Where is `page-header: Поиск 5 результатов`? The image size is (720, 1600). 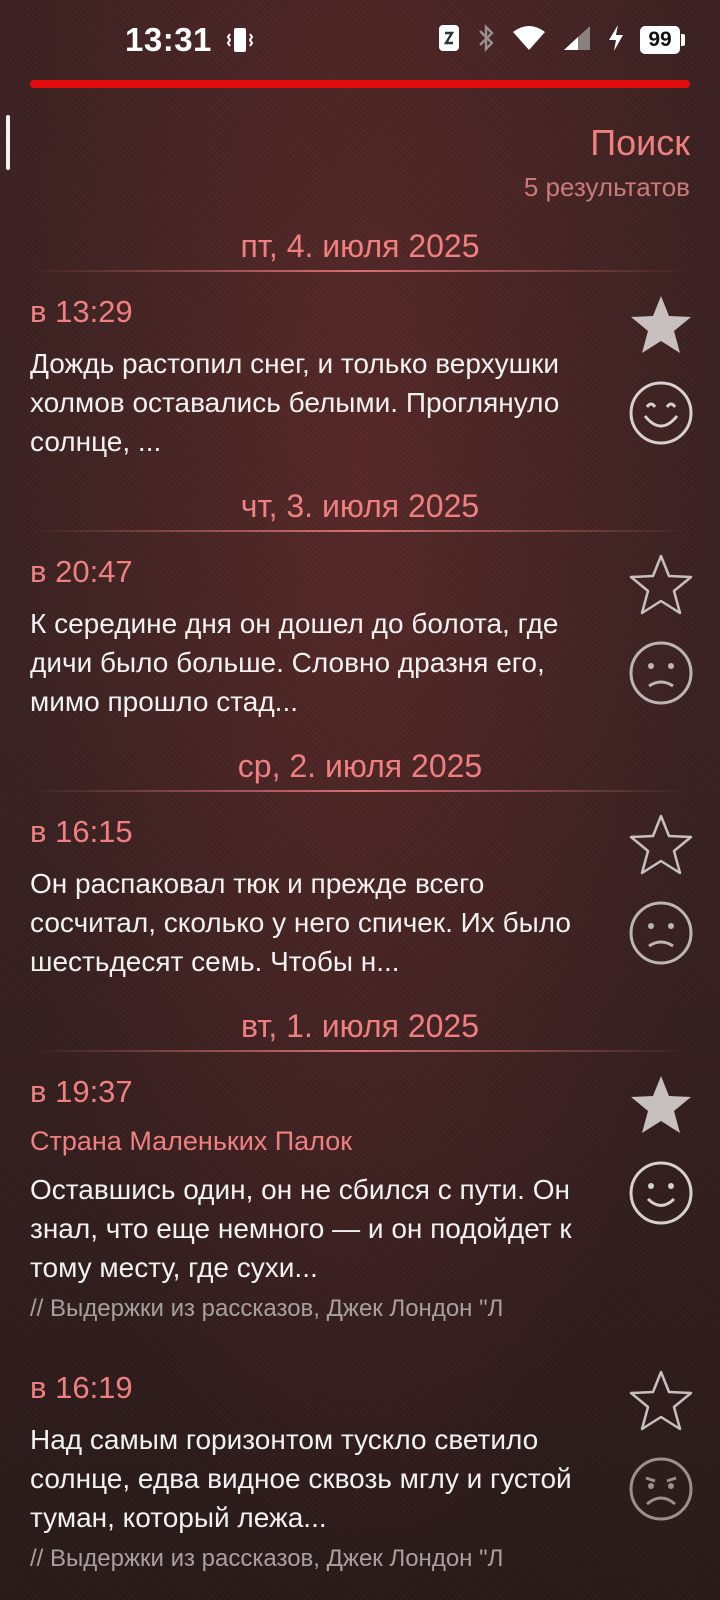 page-header: Поиск 5 результатов is located at coordinates (607, 162).